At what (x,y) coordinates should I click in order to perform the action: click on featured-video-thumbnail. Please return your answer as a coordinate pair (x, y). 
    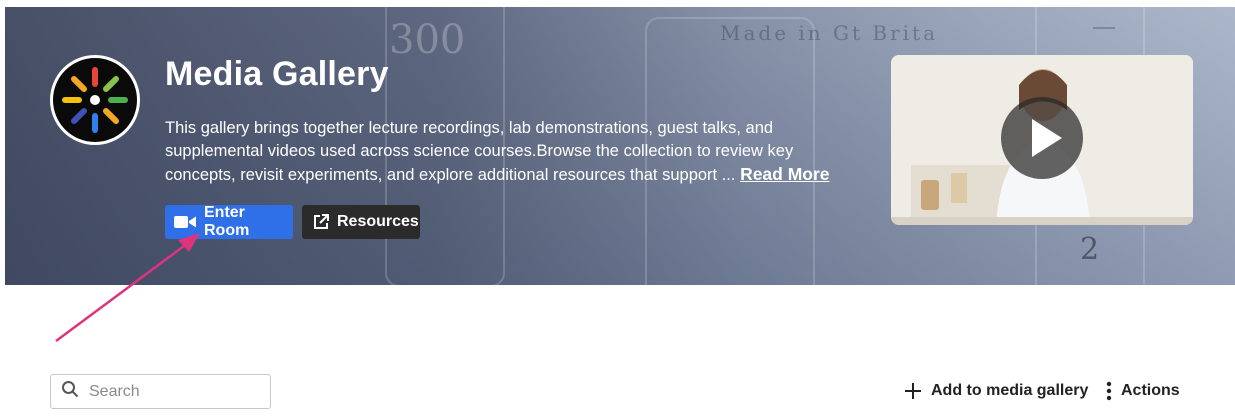
    Looking at the image, I should click on (1042, 140).